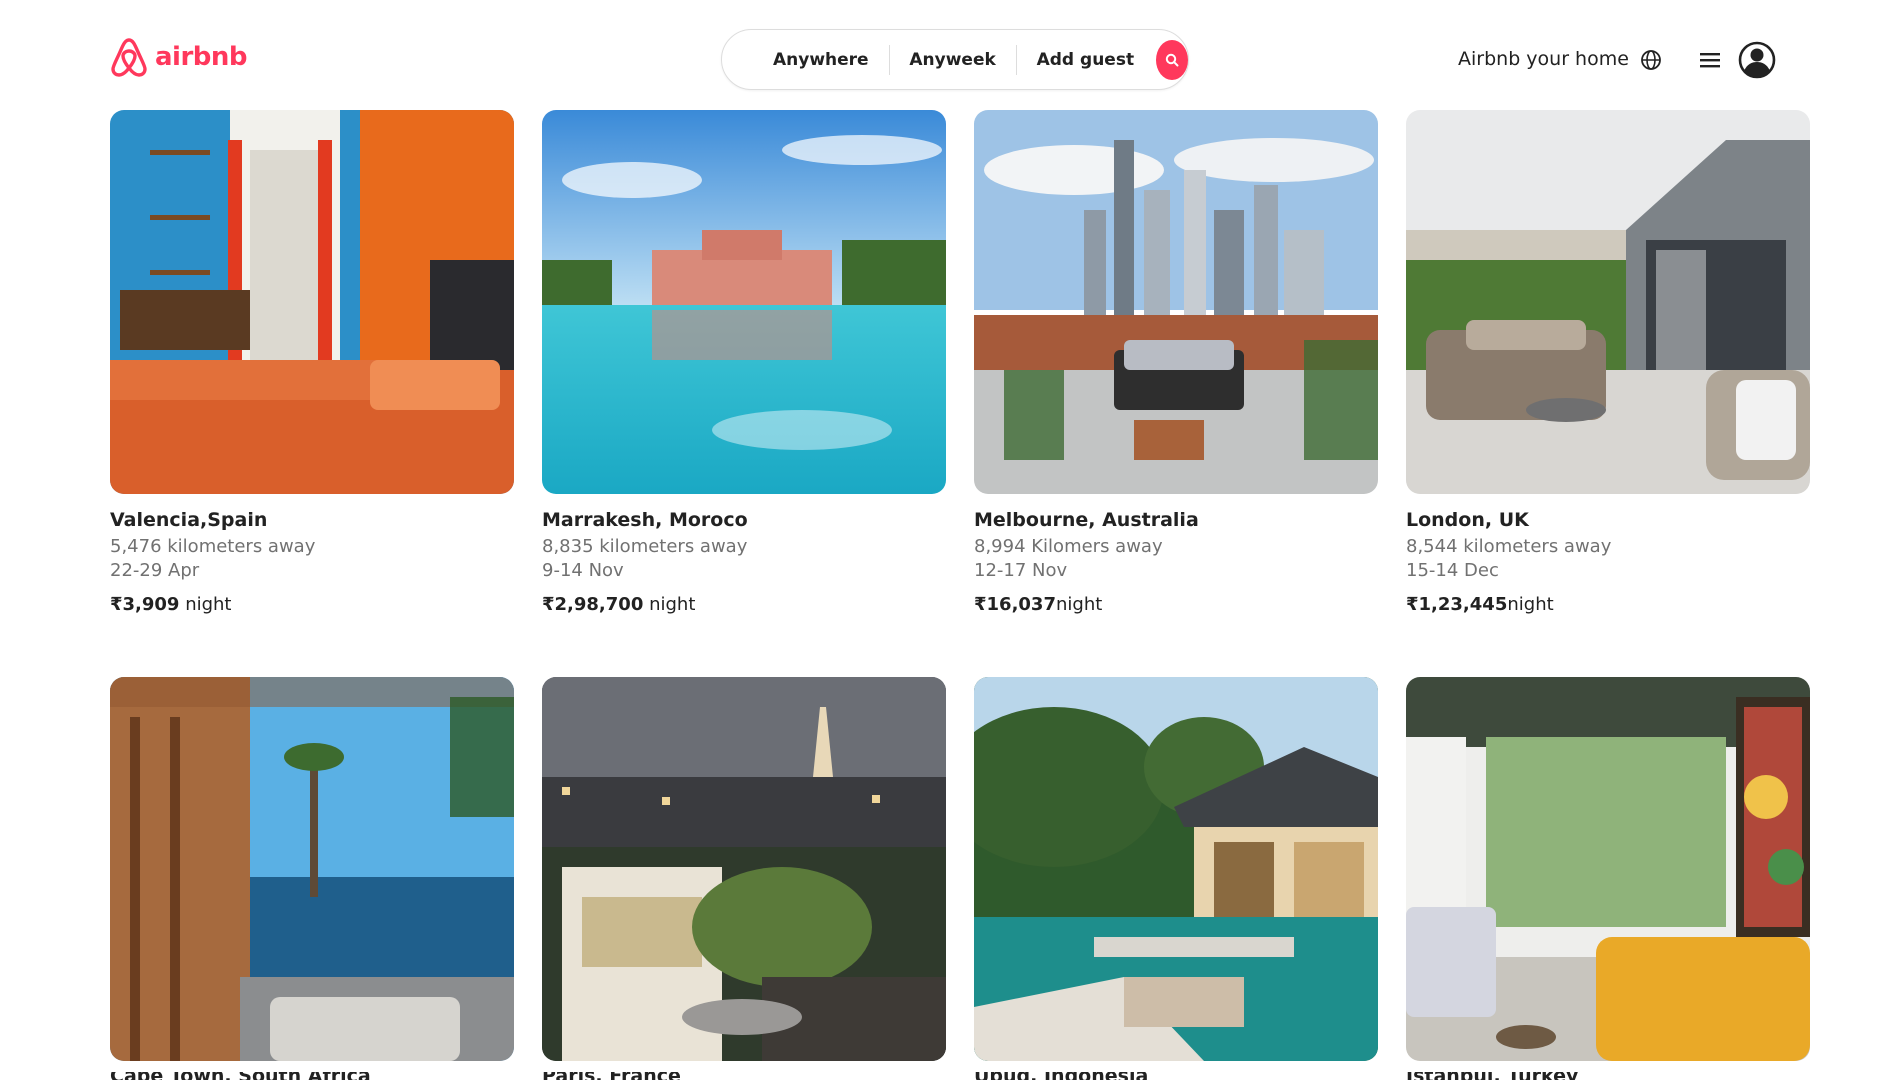  Describe the element at coordinates (1608, 604) in the screenshot. I see `listing-price: ₹1,23,445night` at that location.